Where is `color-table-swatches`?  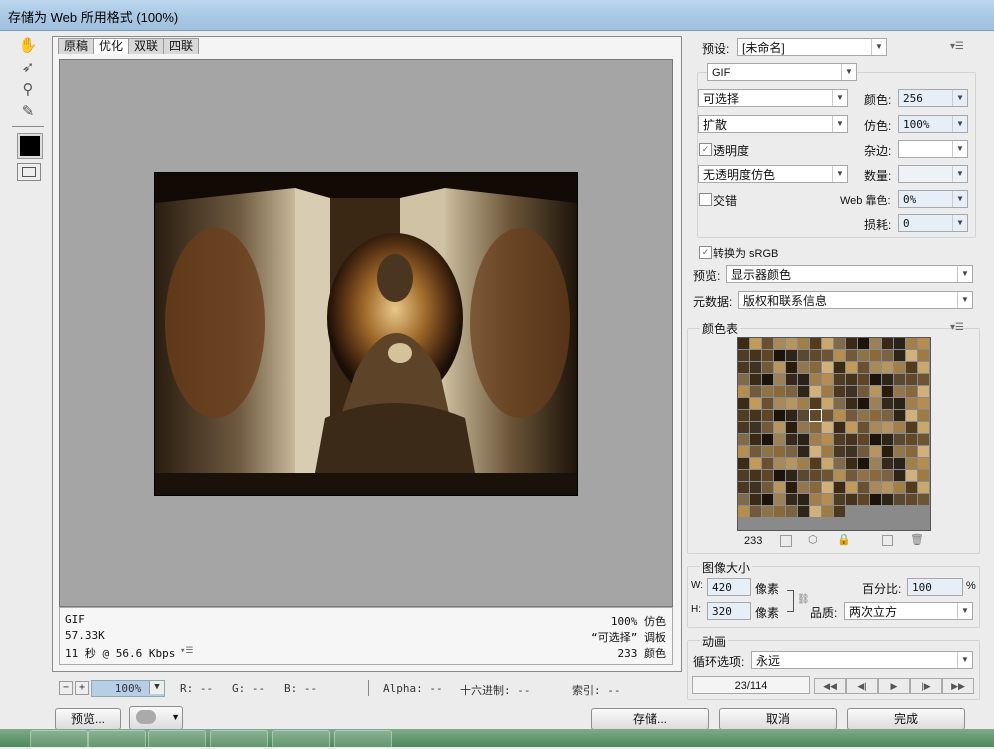
color-table-swatches is located at coordinates (834, 434).